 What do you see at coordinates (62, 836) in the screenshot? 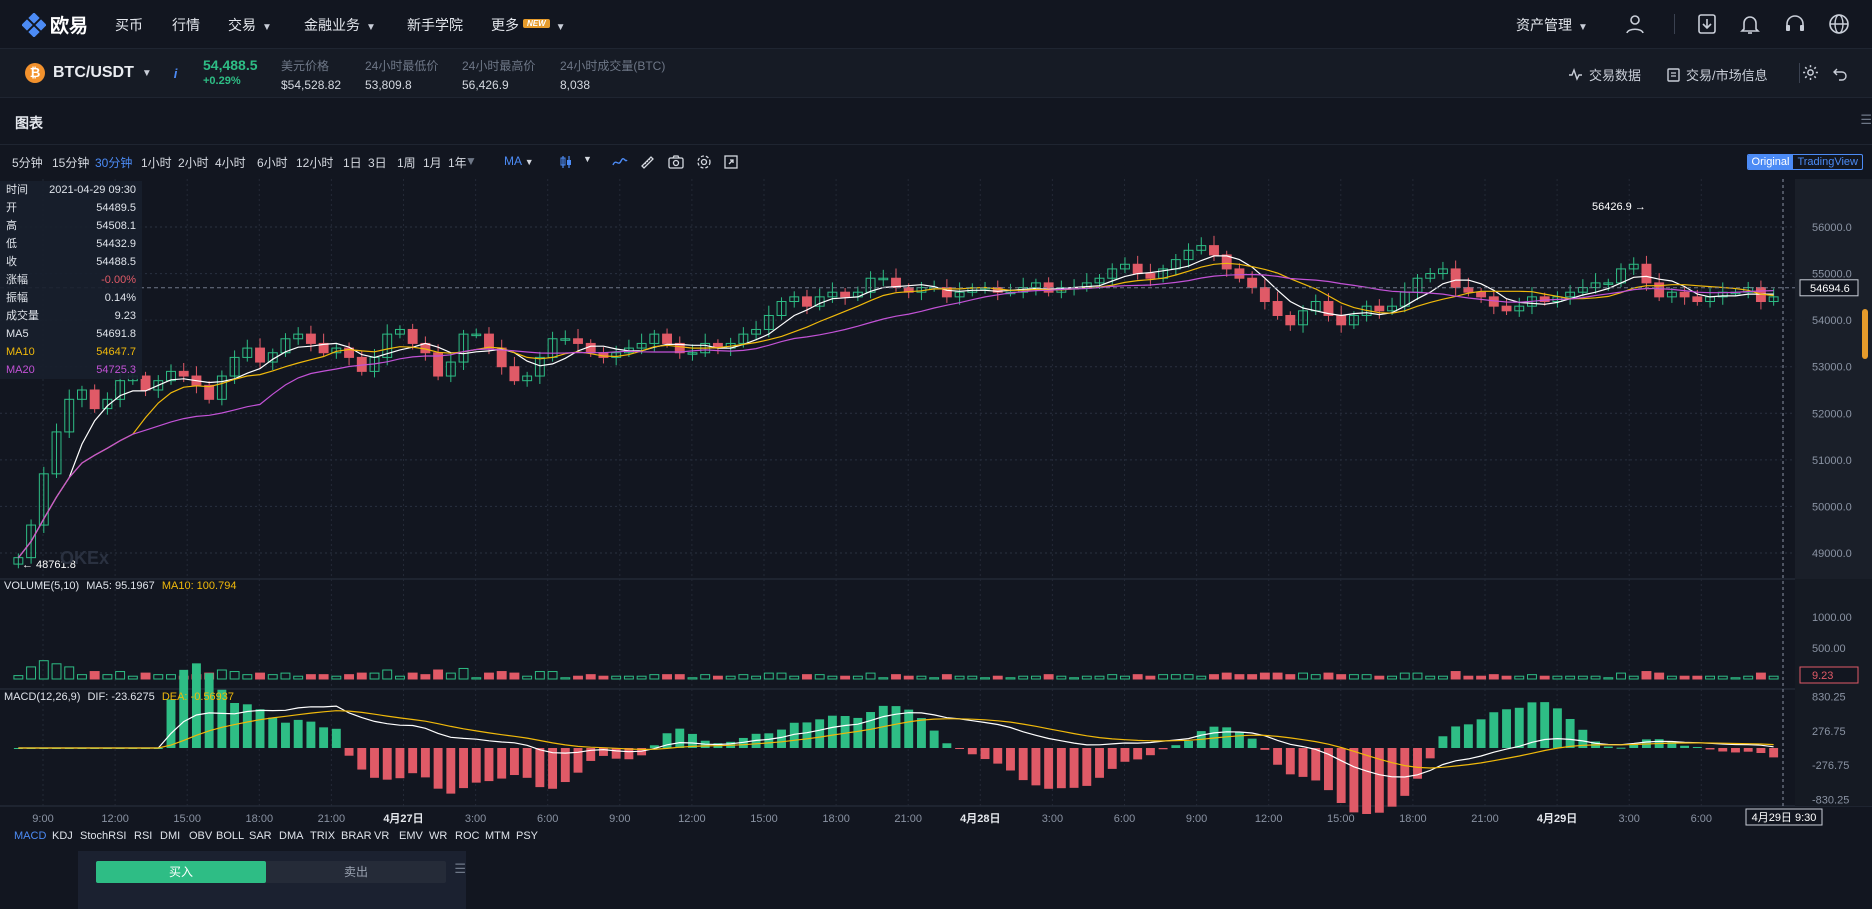
I see `indicator-tab-kdj: KDJ` at bounding box center [62, 836].